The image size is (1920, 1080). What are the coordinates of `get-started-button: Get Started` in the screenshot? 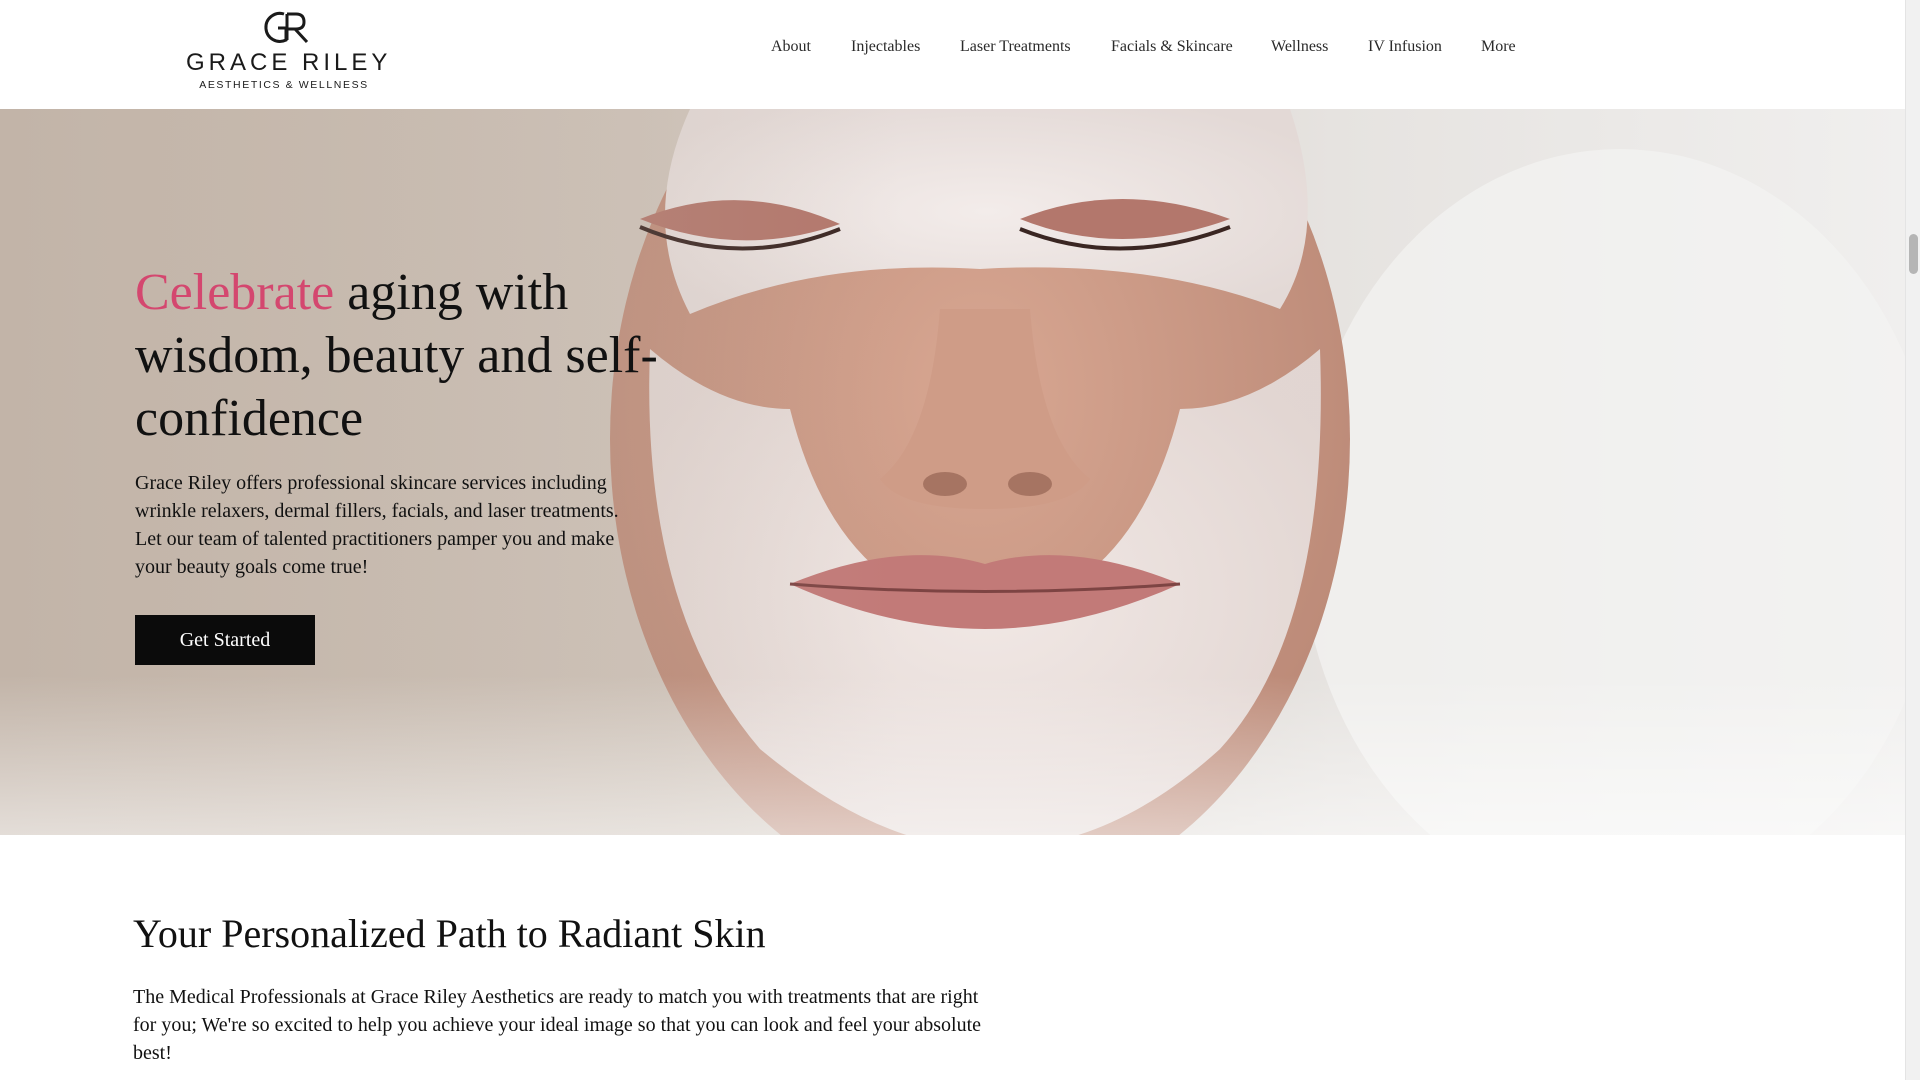 It's located at (225, 640).